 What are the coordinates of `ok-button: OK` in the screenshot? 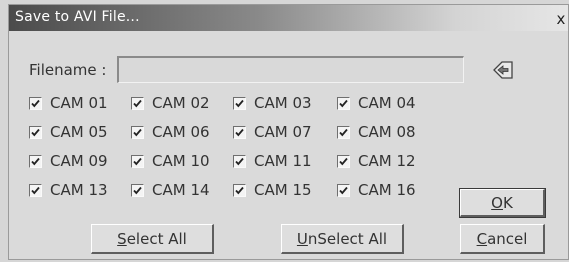 It's located at (502, 203).